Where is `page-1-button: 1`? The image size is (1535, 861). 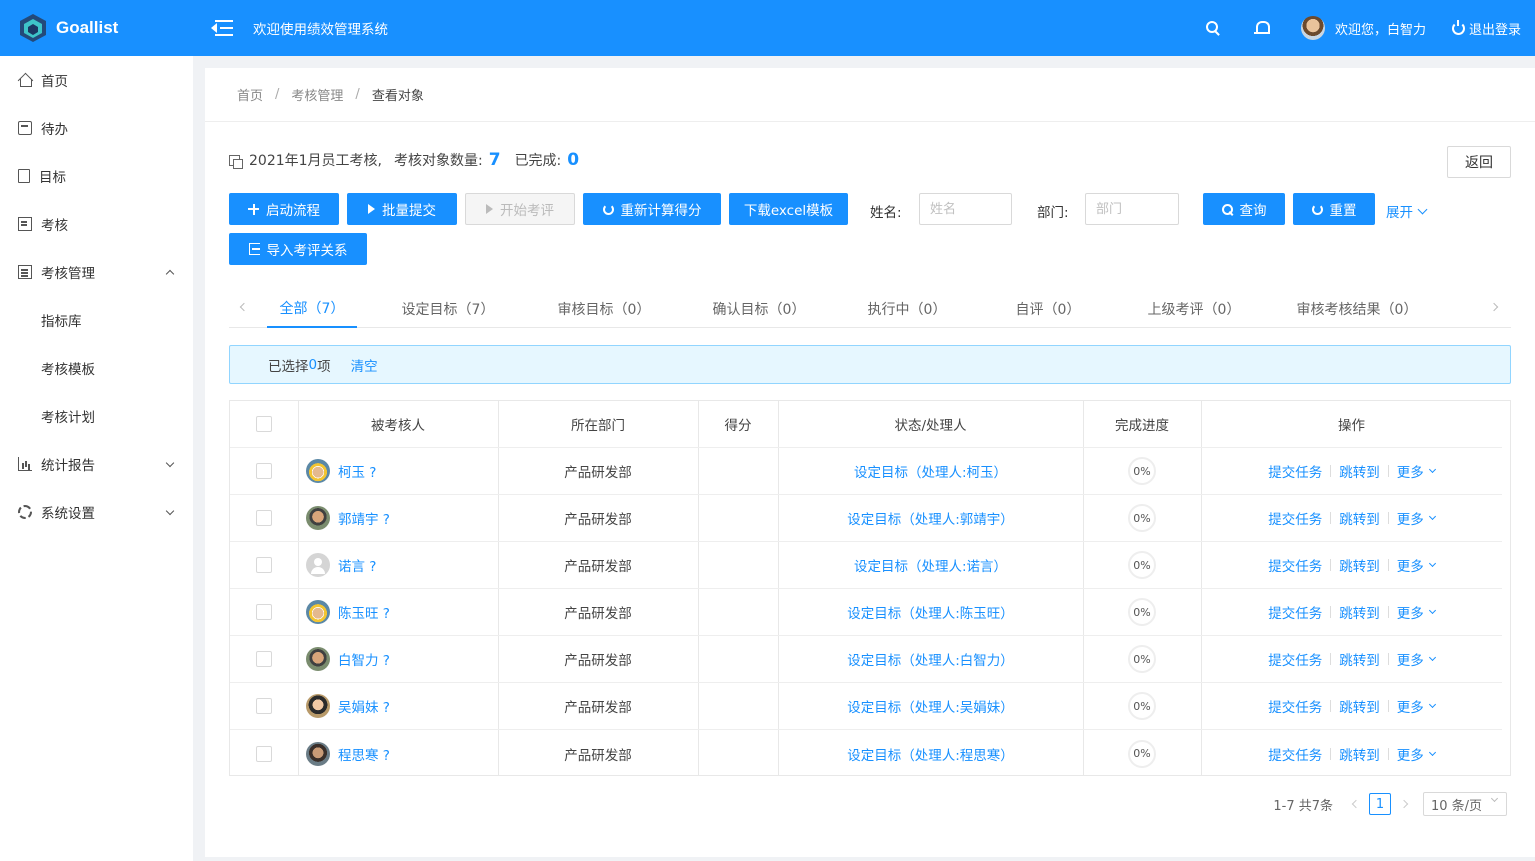
page-1-button: 1 is located at coordinates (1380, 804).